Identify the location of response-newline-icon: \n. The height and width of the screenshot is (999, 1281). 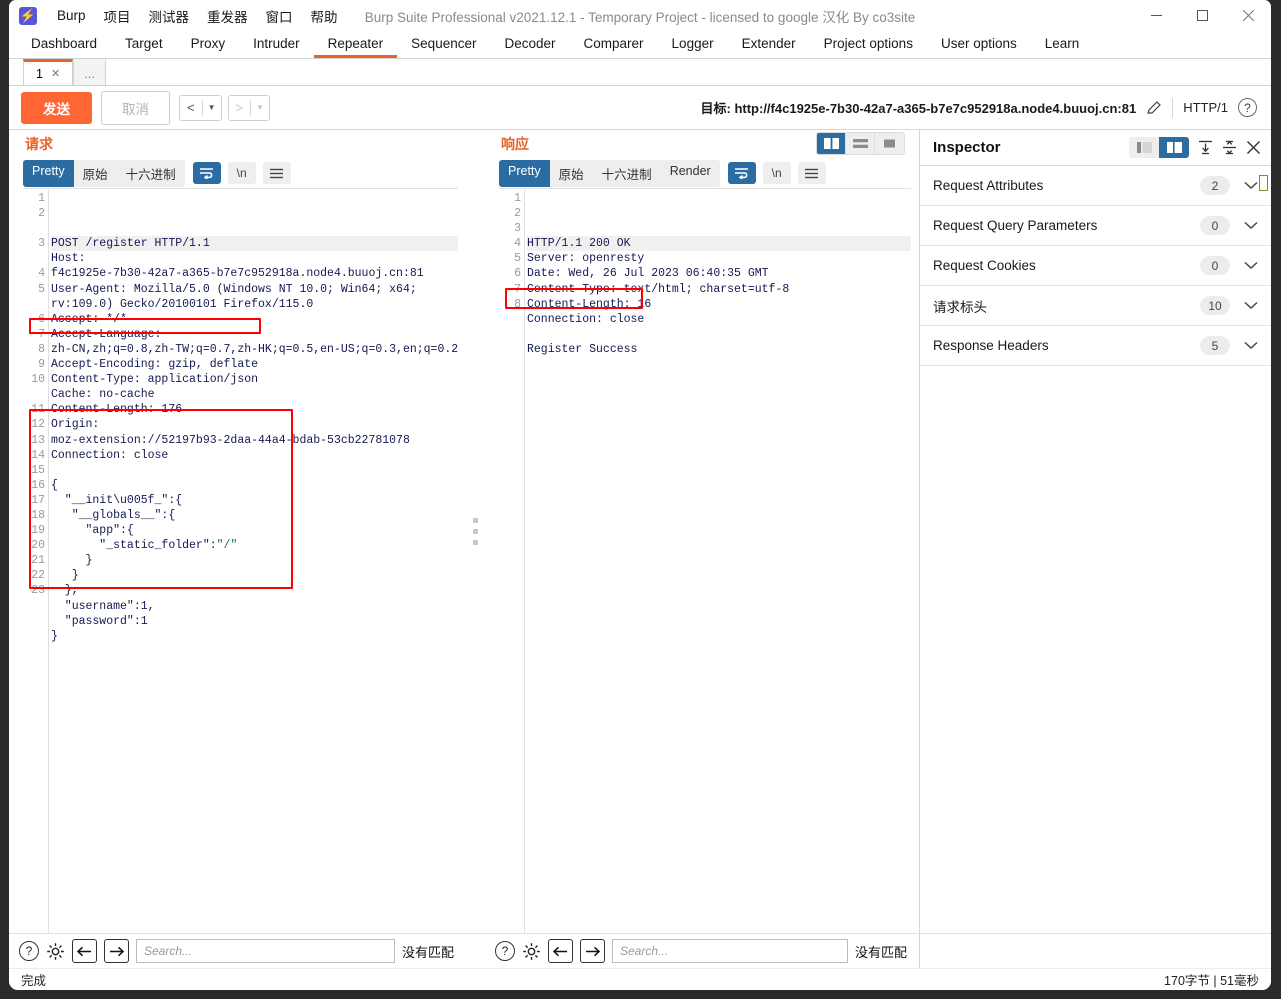
(776, 173).